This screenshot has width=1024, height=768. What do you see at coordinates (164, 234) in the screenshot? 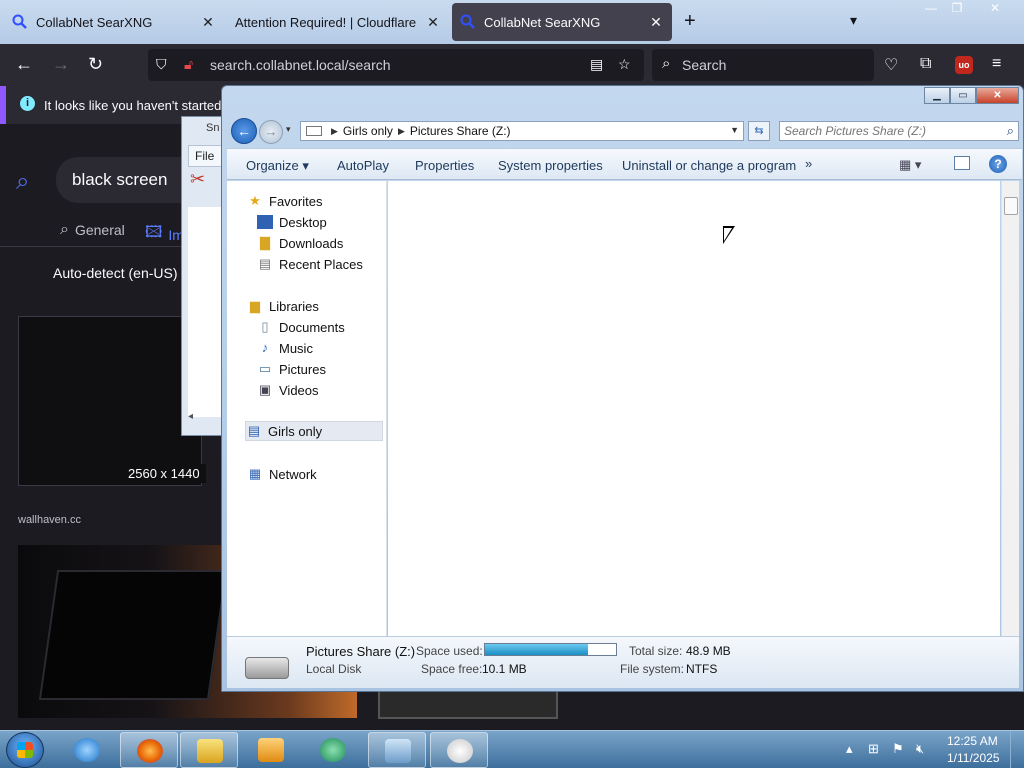
I see `tab-images: 🖾︎ Im` at bounding box center [164, 234].